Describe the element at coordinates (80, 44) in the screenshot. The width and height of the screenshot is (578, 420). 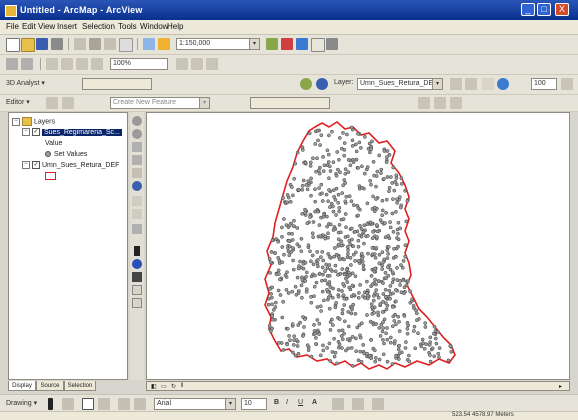
I see `cut-icon` at that location.